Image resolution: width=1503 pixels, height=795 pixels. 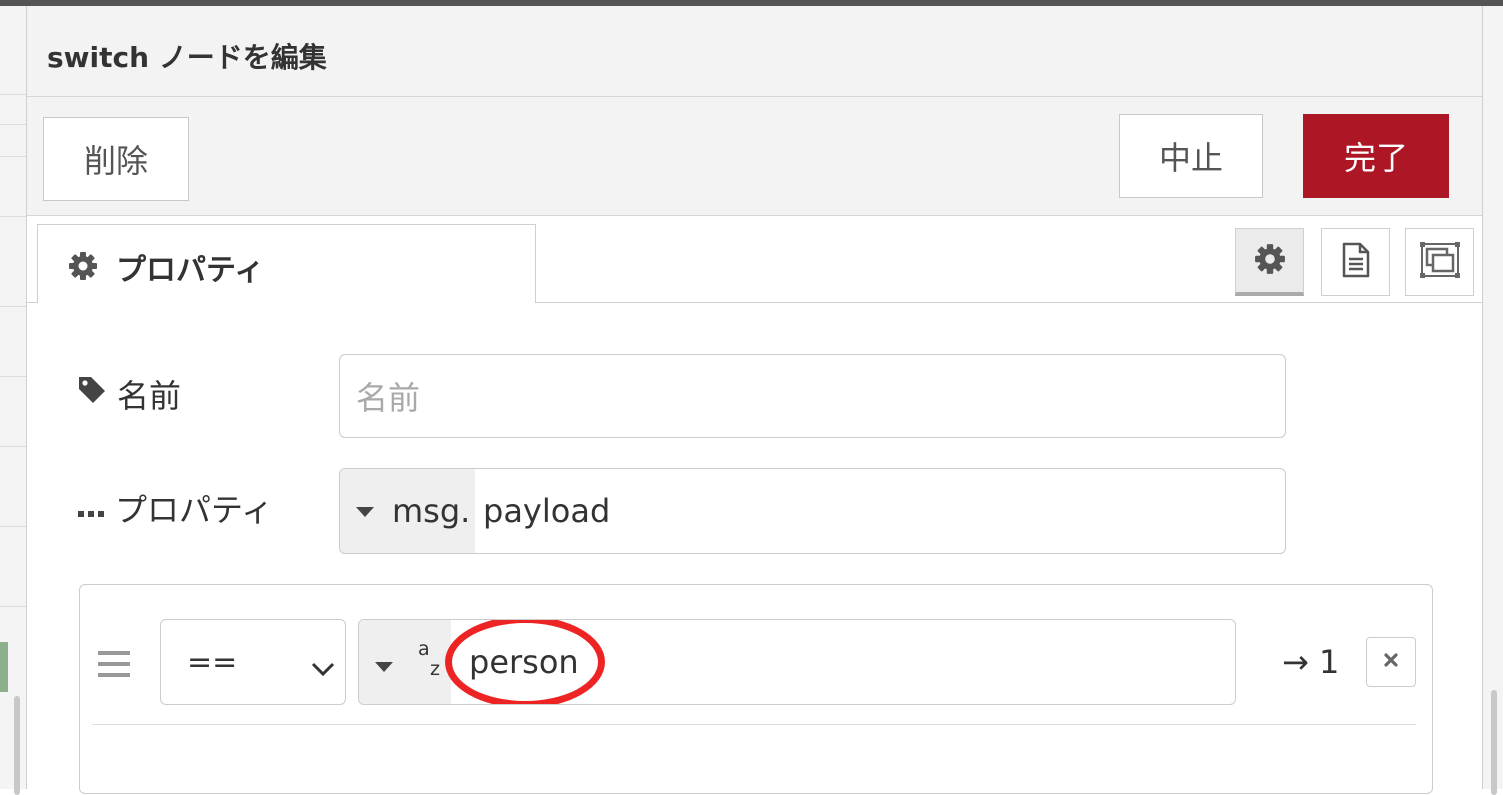 What do you see at coordinates (13, 400) in the screenshot?
I see `left-workspace-edge` at bounding box center [13, 400].